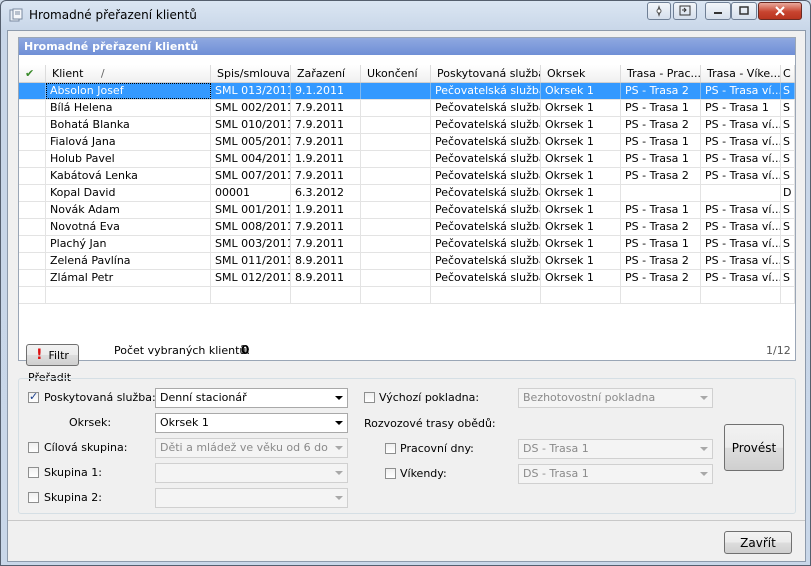  I want to click on maximize-button, so click(744, 11).